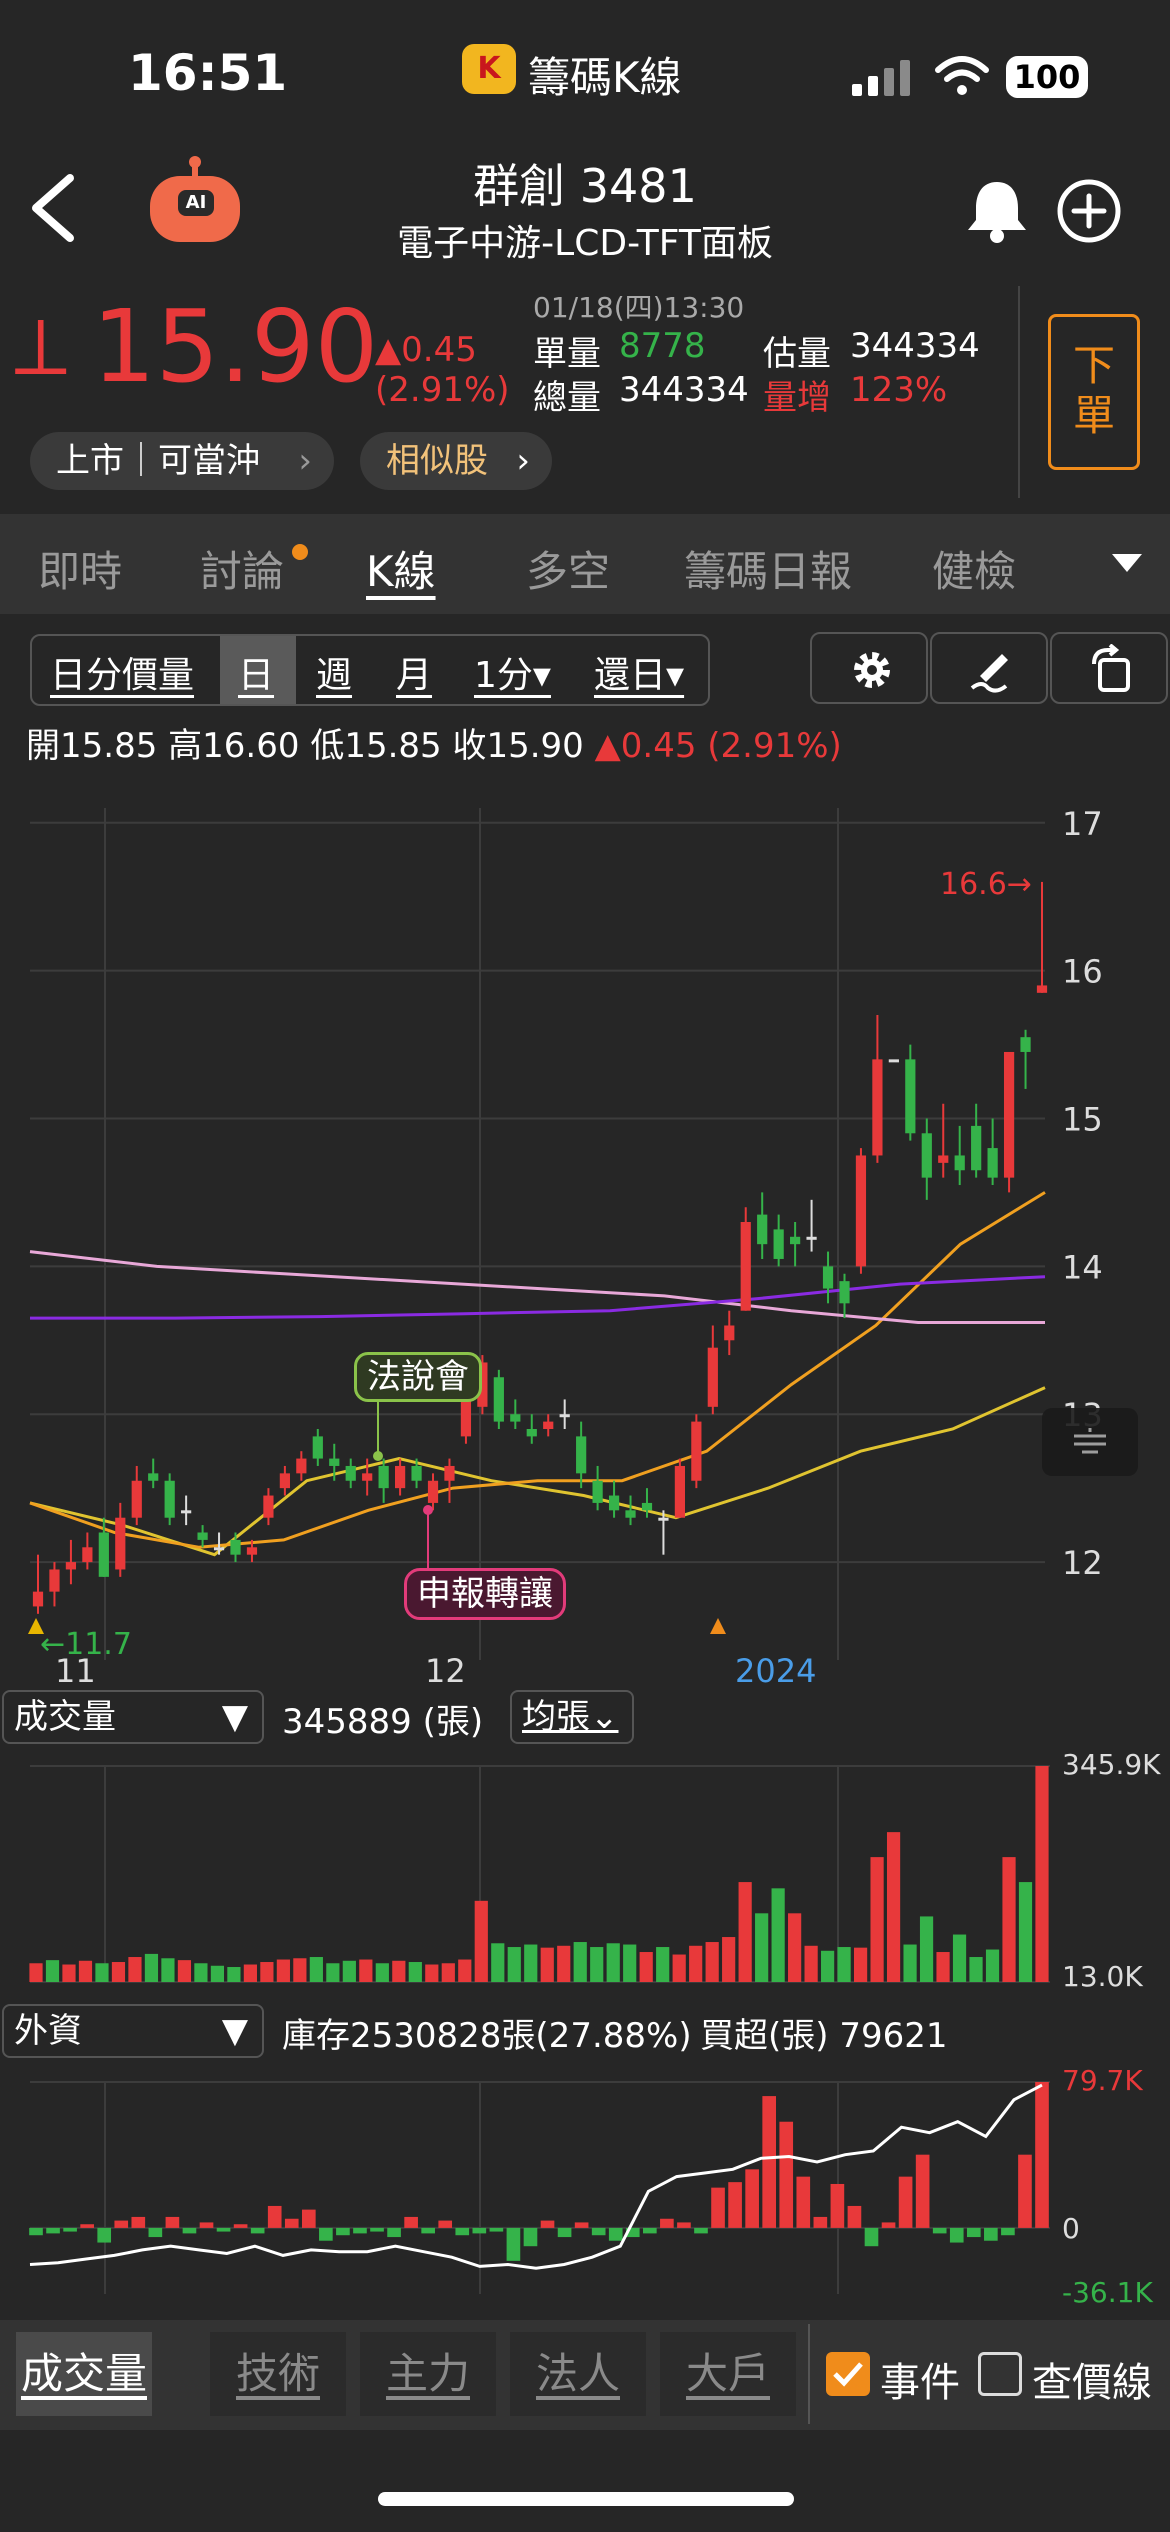 This screenshot has width=1170, height=2532. What do you see at coordinates (1102, 2081) in the screenshot?
I see `y-tick-label: 79.7K` at bounding box center [1102, 2081].